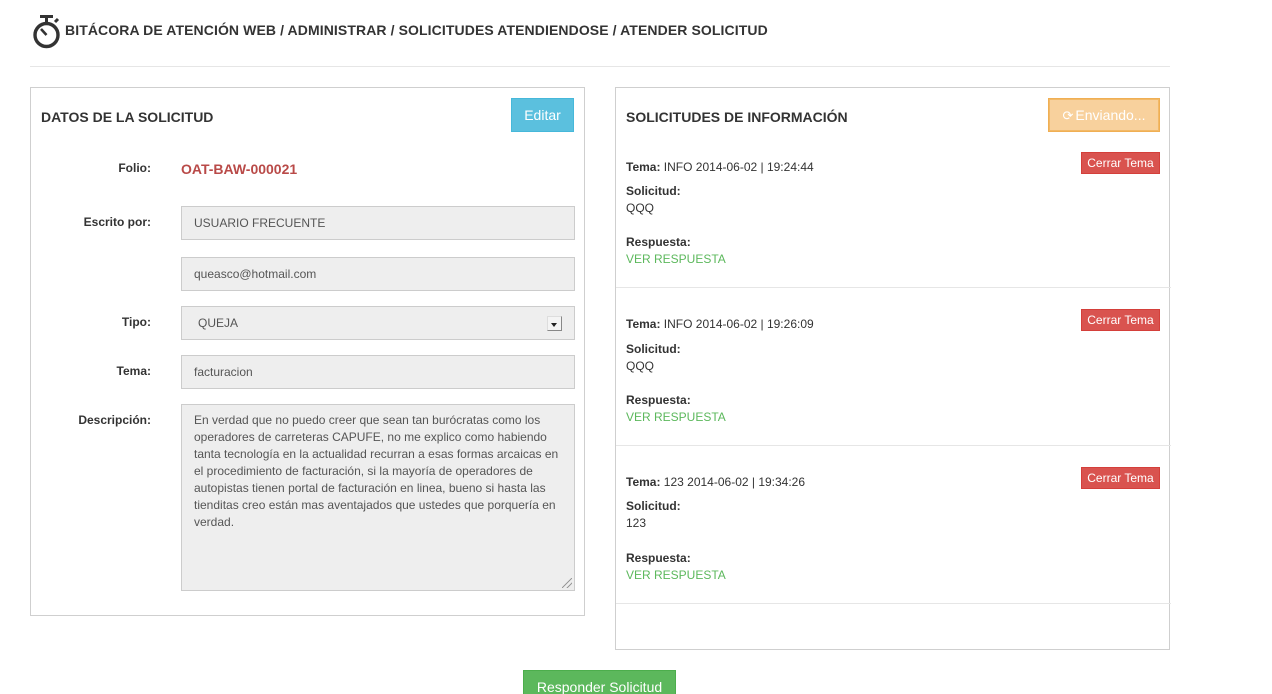 Image resolution: width=1272 pixels, height=694 pixels. I want to click on stopwatch-icon, so click(46, 32).